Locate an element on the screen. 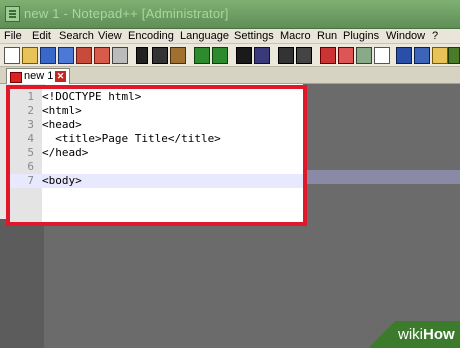 The height and width of the screenshot is (348, 460). line-text: </head> is located at coordinates (65, 152).